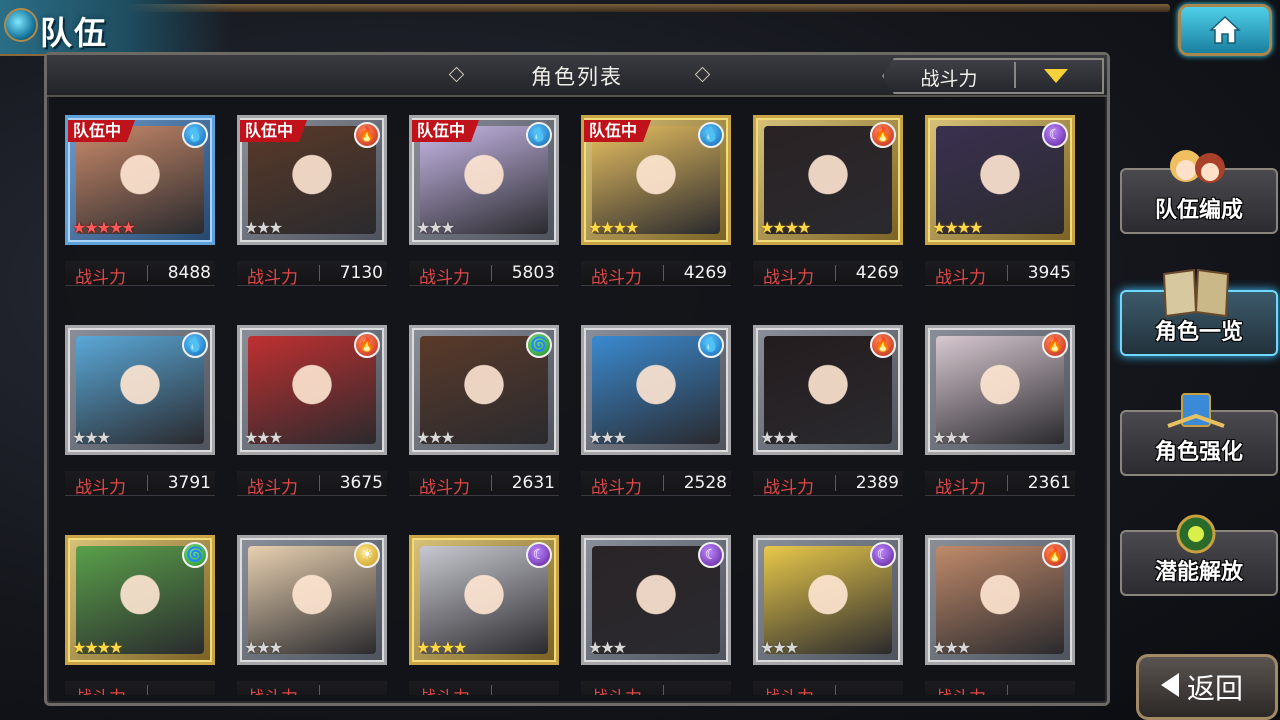 The image size is (1280, 720). I want to click on sort-divider, so click(1015, 75).